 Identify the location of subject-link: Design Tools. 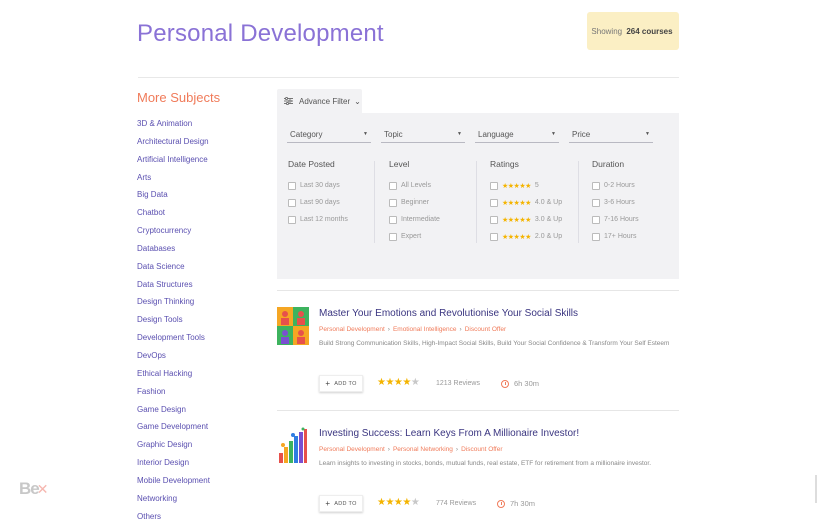
(173, 324).